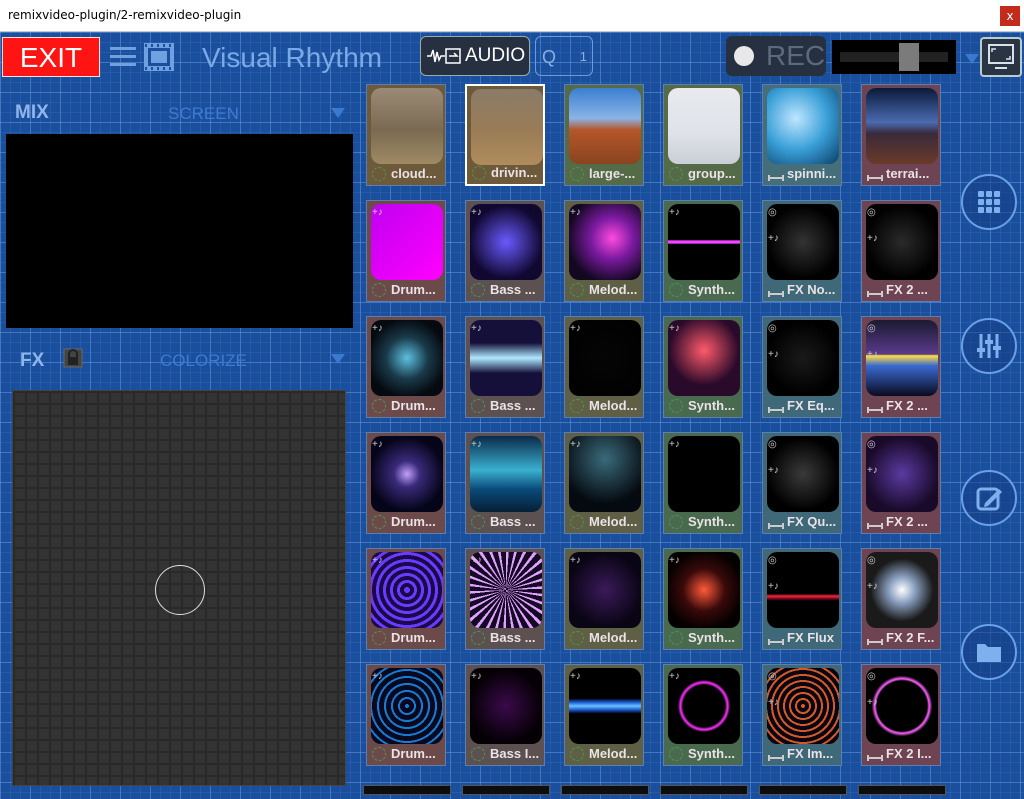  What do you see at coordinates (894, 57) in the screenshot?
I see `rec-level-slider` at bounding box center [894, 57].